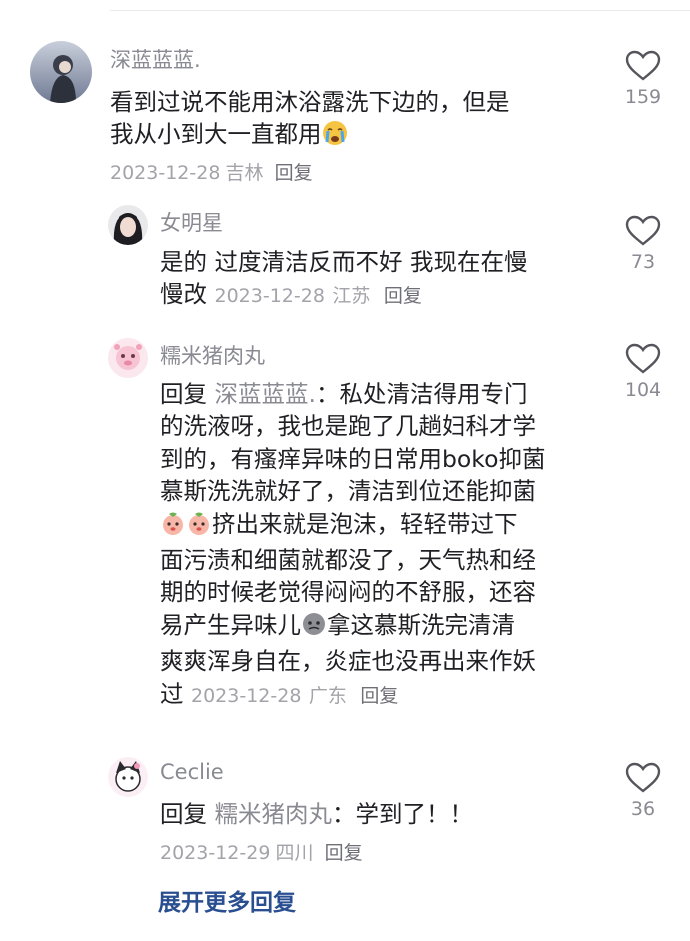 Image resolution: width=690 pixels, height=941 pixels. I want to click on like-count: 36, so click(643, 809).